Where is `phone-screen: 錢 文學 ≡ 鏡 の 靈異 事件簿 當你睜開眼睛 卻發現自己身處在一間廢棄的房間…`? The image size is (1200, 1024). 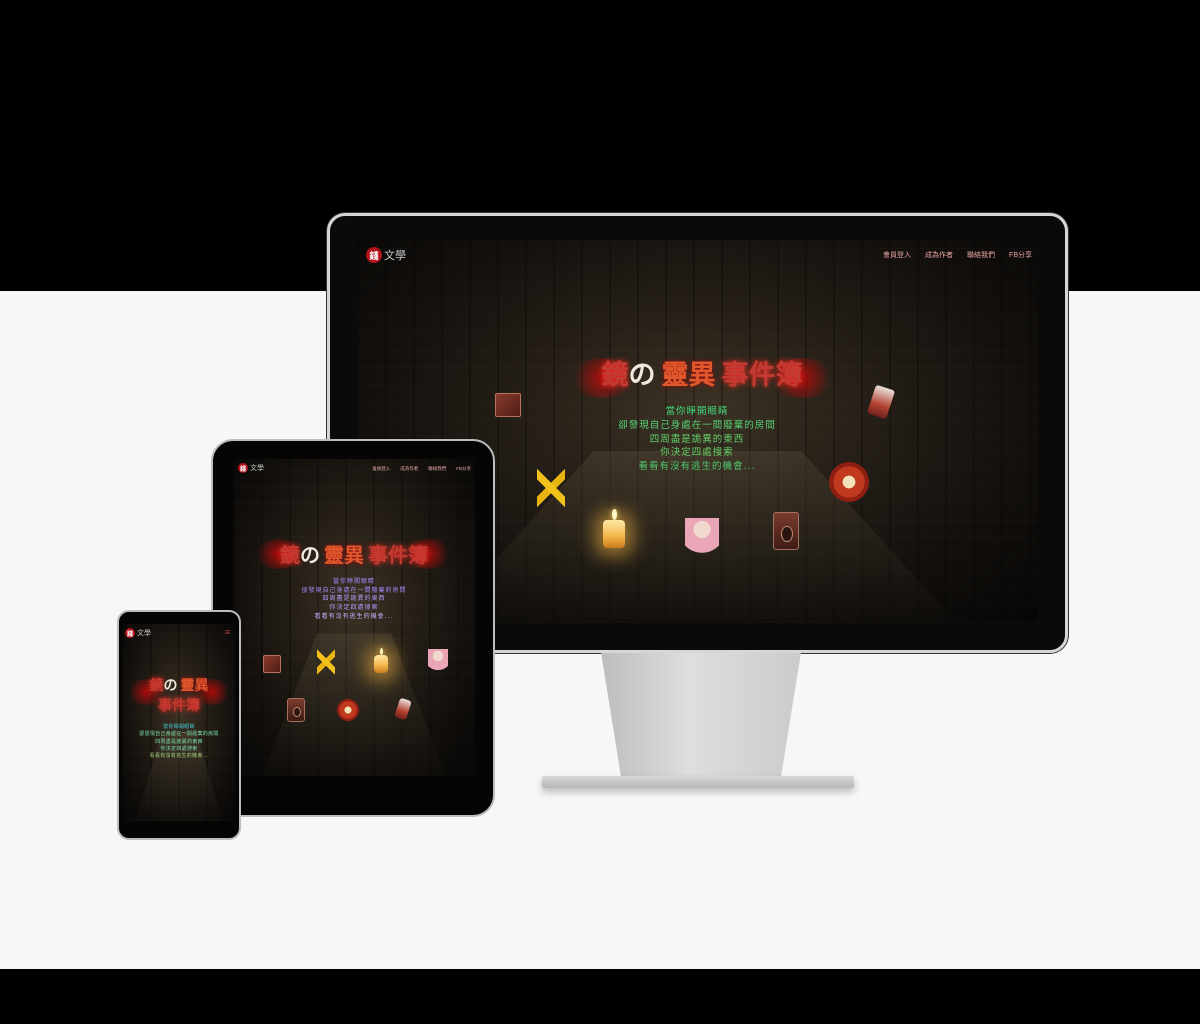 phone-screen: 錢 文學 ≡ 鏡 の 靈異 事件簿 當你睜開眼睛 卻發現自己身處在一間廢棄的房間… is located at coordinates (179, 722).